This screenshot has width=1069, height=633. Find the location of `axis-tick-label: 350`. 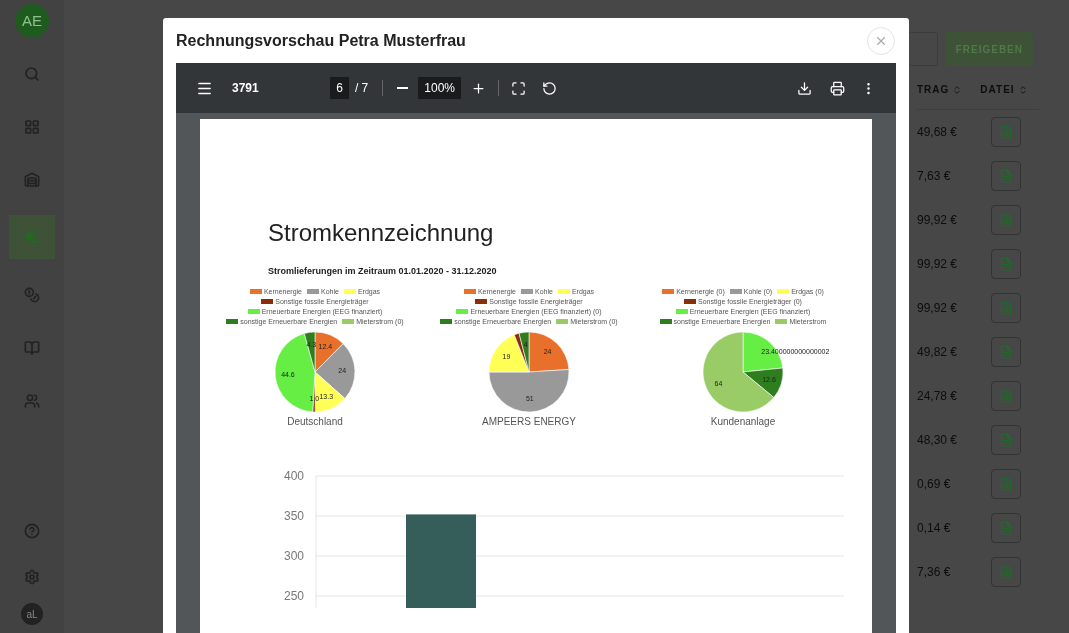

axis-tick-label: 350 is located at coordinates (293, 515).